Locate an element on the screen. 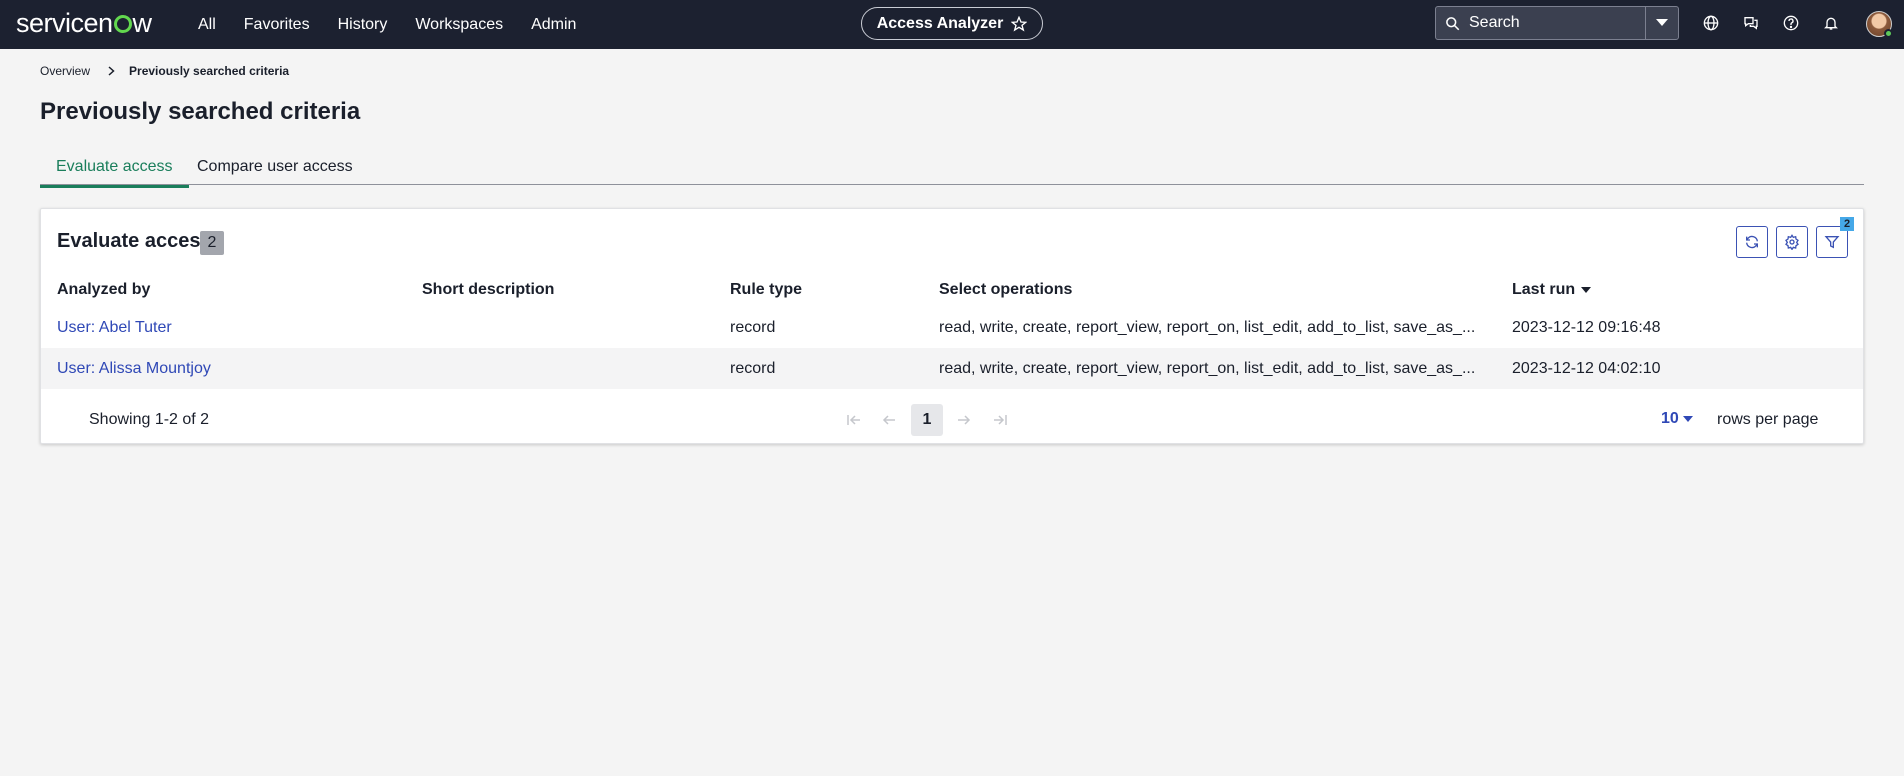  globe-icon is located at coordinates (1711, 23).